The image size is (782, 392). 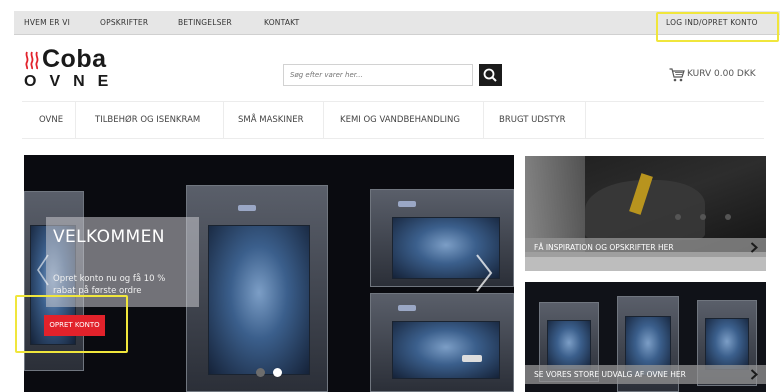 What do you see at coordinates (47, 23) in the screenshot?
I see `top-link-hvem-er-vi: HVEM ER VI` at bounding box center [47, 23].